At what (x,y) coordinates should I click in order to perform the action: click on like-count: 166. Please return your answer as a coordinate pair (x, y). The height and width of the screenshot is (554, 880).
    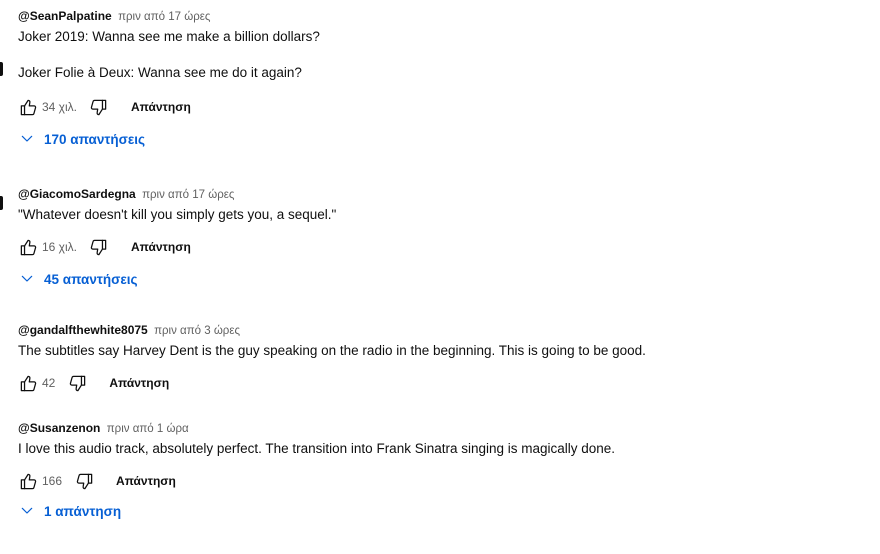
    Looking at the image, I should click on (52, 481).